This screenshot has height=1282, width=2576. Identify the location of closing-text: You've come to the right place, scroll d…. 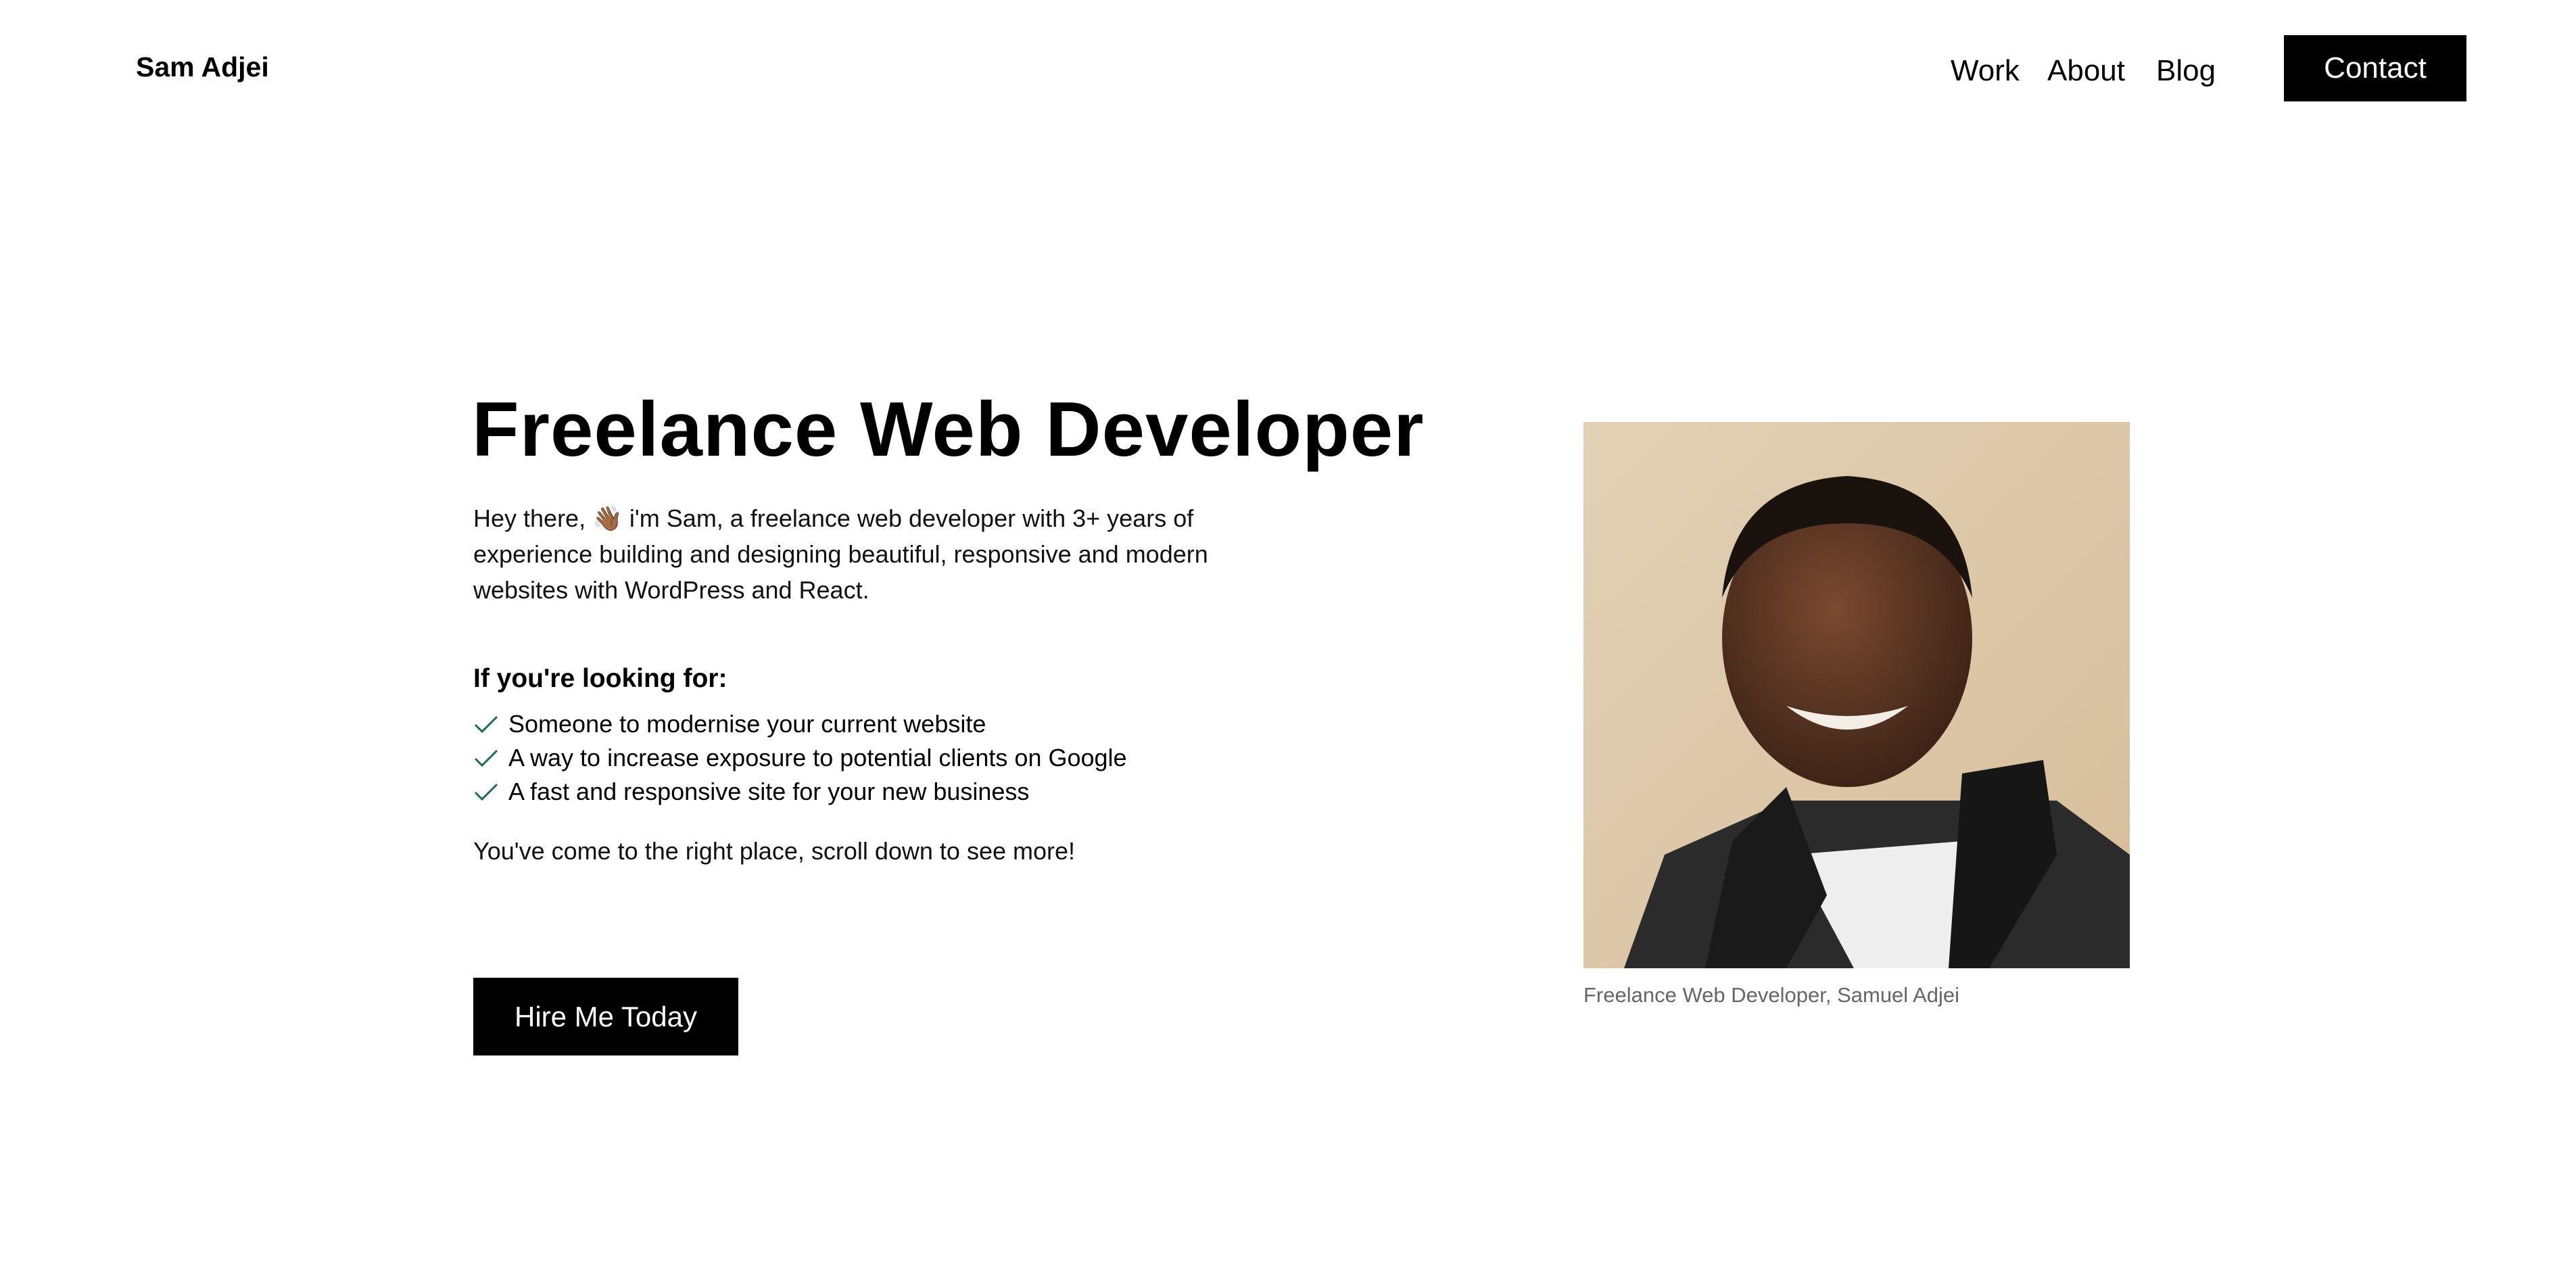
(774, 851).